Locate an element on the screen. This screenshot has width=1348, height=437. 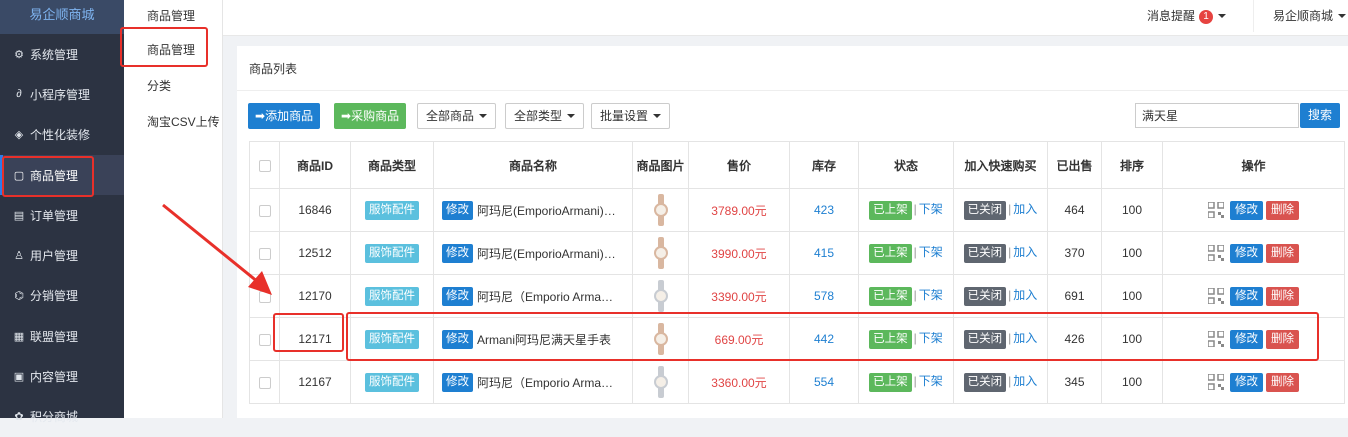
sidebar-item-label: 联盟管理 is located at coordinates (54, 336).